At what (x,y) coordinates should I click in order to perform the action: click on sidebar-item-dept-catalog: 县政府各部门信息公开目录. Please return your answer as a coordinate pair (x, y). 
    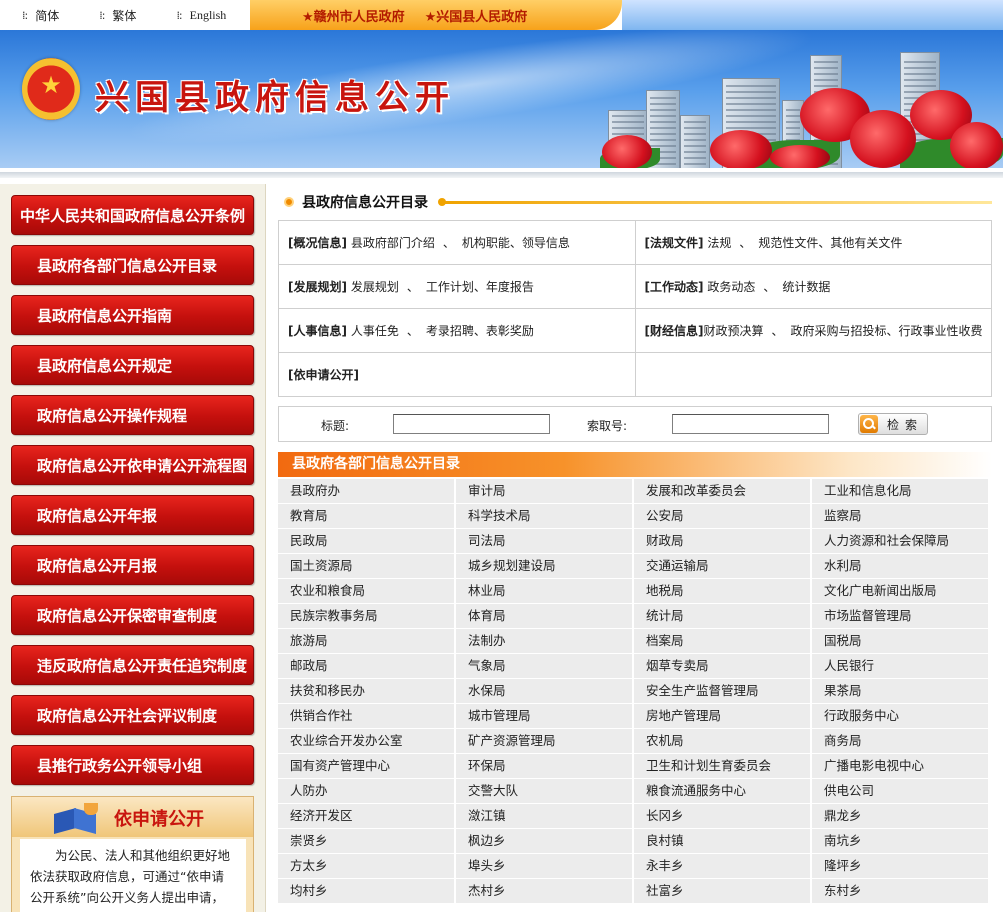
    Looking at the image, I should click on (132, 265).